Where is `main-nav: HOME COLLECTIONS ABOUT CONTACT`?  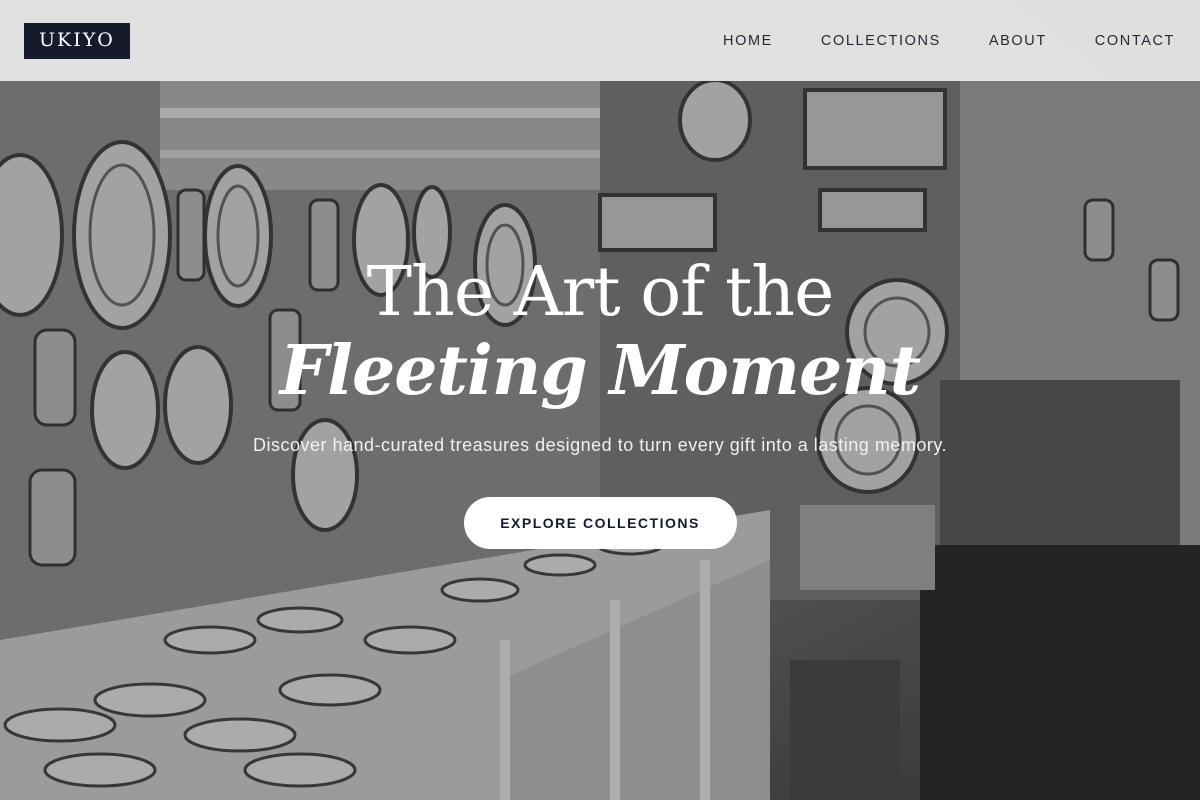
main-nav: HOME COLLECTIONS ABOUT CONTACT is located at coordinates (949, 41).